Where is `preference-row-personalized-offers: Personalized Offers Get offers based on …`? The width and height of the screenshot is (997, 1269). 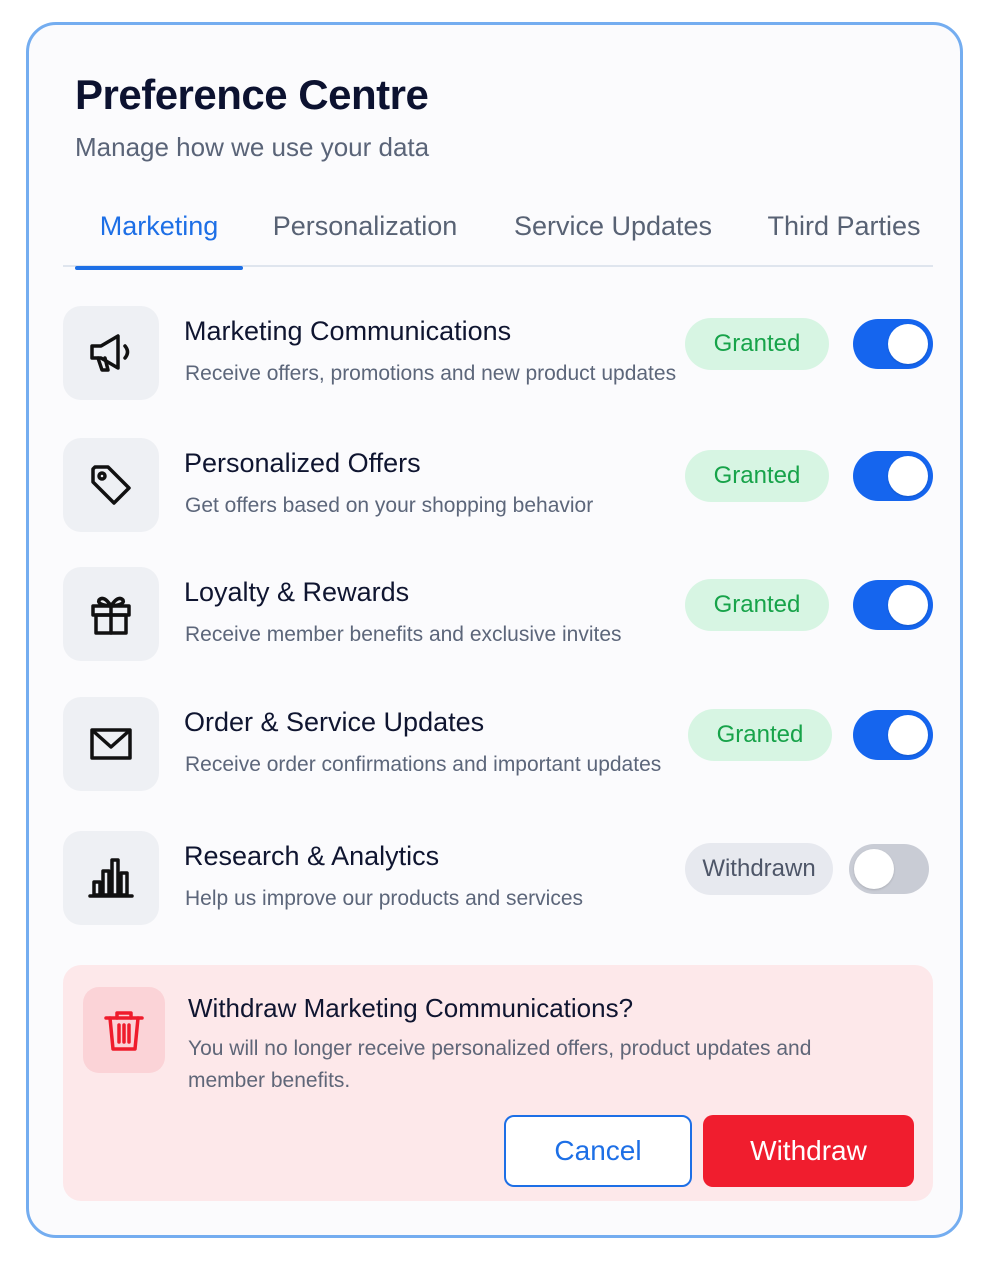 preference-row-personalized-offers: Personalized Offers Get offers based on … is located at coordinates (498, 486).